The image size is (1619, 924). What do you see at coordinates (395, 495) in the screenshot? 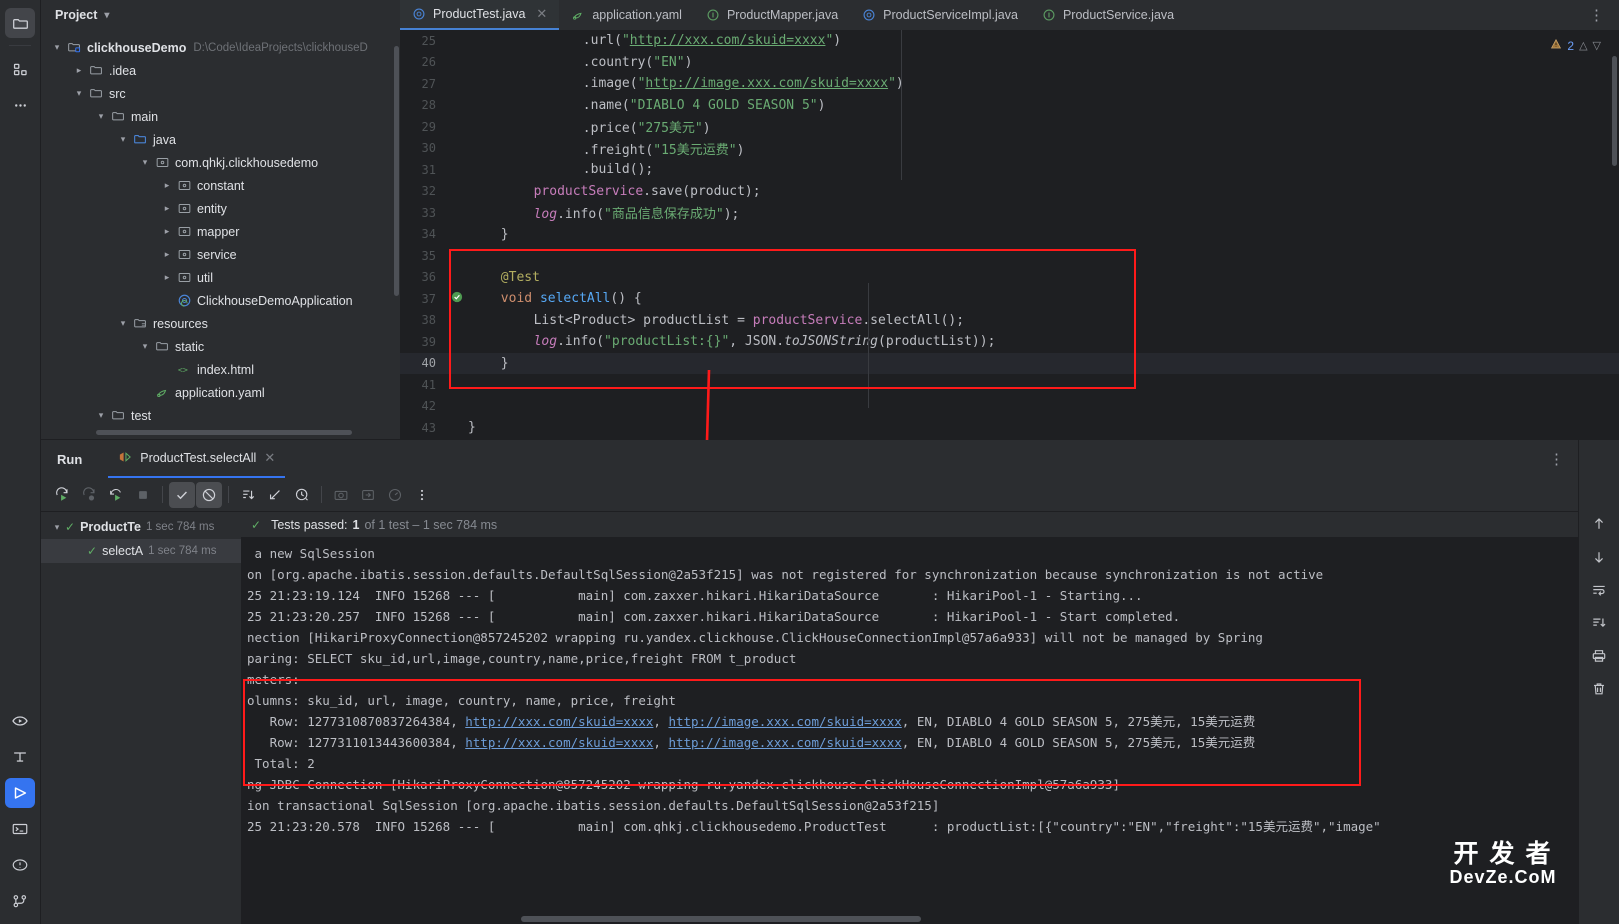
I see `test-statistics-button` at bounding box center [395, 495].